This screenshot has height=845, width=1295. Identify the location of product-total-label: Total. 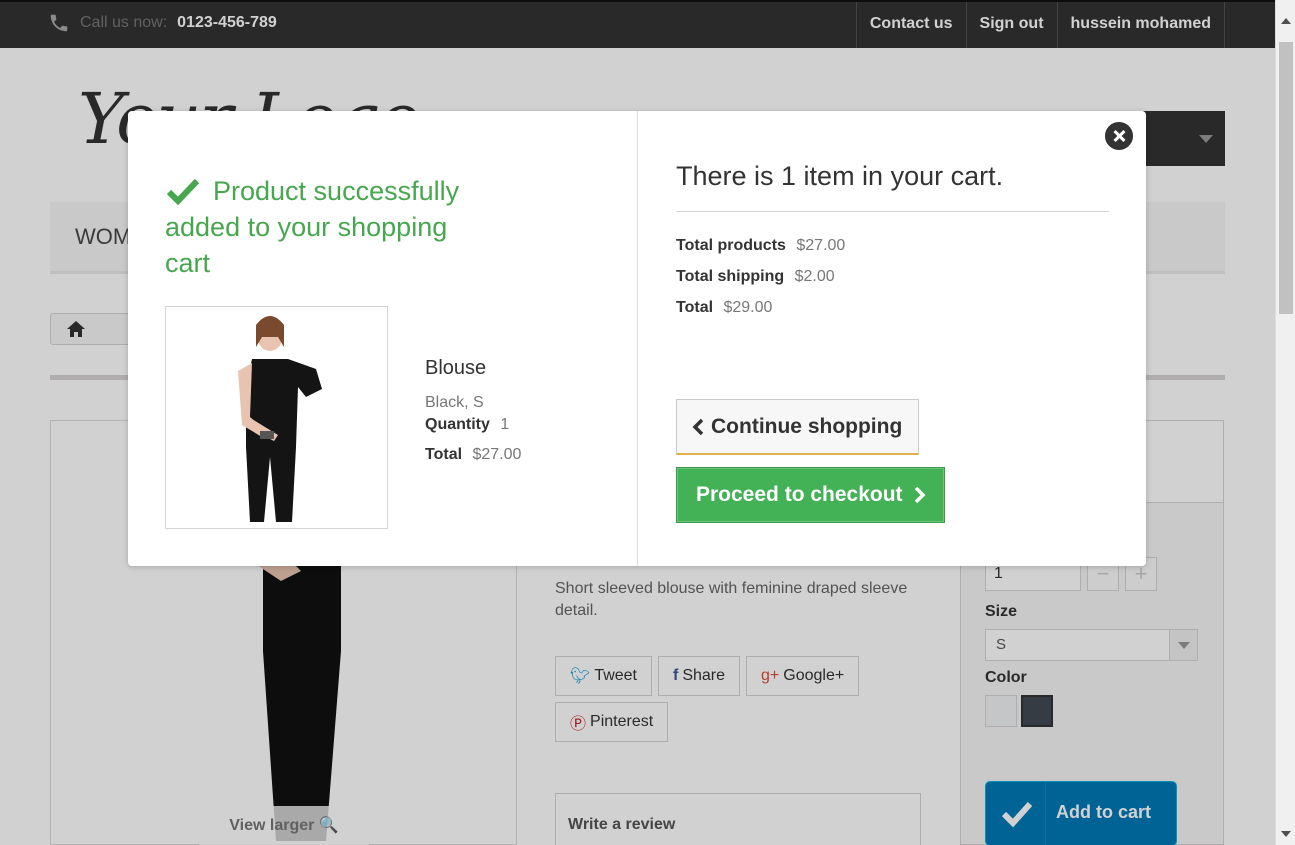
(444, 454).